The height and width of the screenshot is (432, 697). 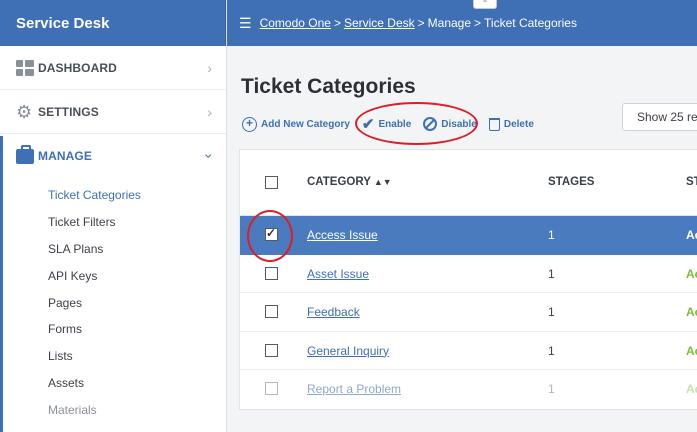 What do you see at coordinates (113, 249) in the screenshot?
I see `submenu-sla-plans: SLA Plans` at bounding box center [113, 249].